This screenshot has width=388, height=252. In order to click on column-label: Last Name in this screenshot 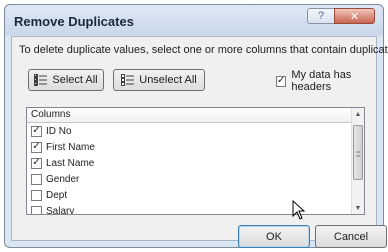, I will do `click(70, 163)`.